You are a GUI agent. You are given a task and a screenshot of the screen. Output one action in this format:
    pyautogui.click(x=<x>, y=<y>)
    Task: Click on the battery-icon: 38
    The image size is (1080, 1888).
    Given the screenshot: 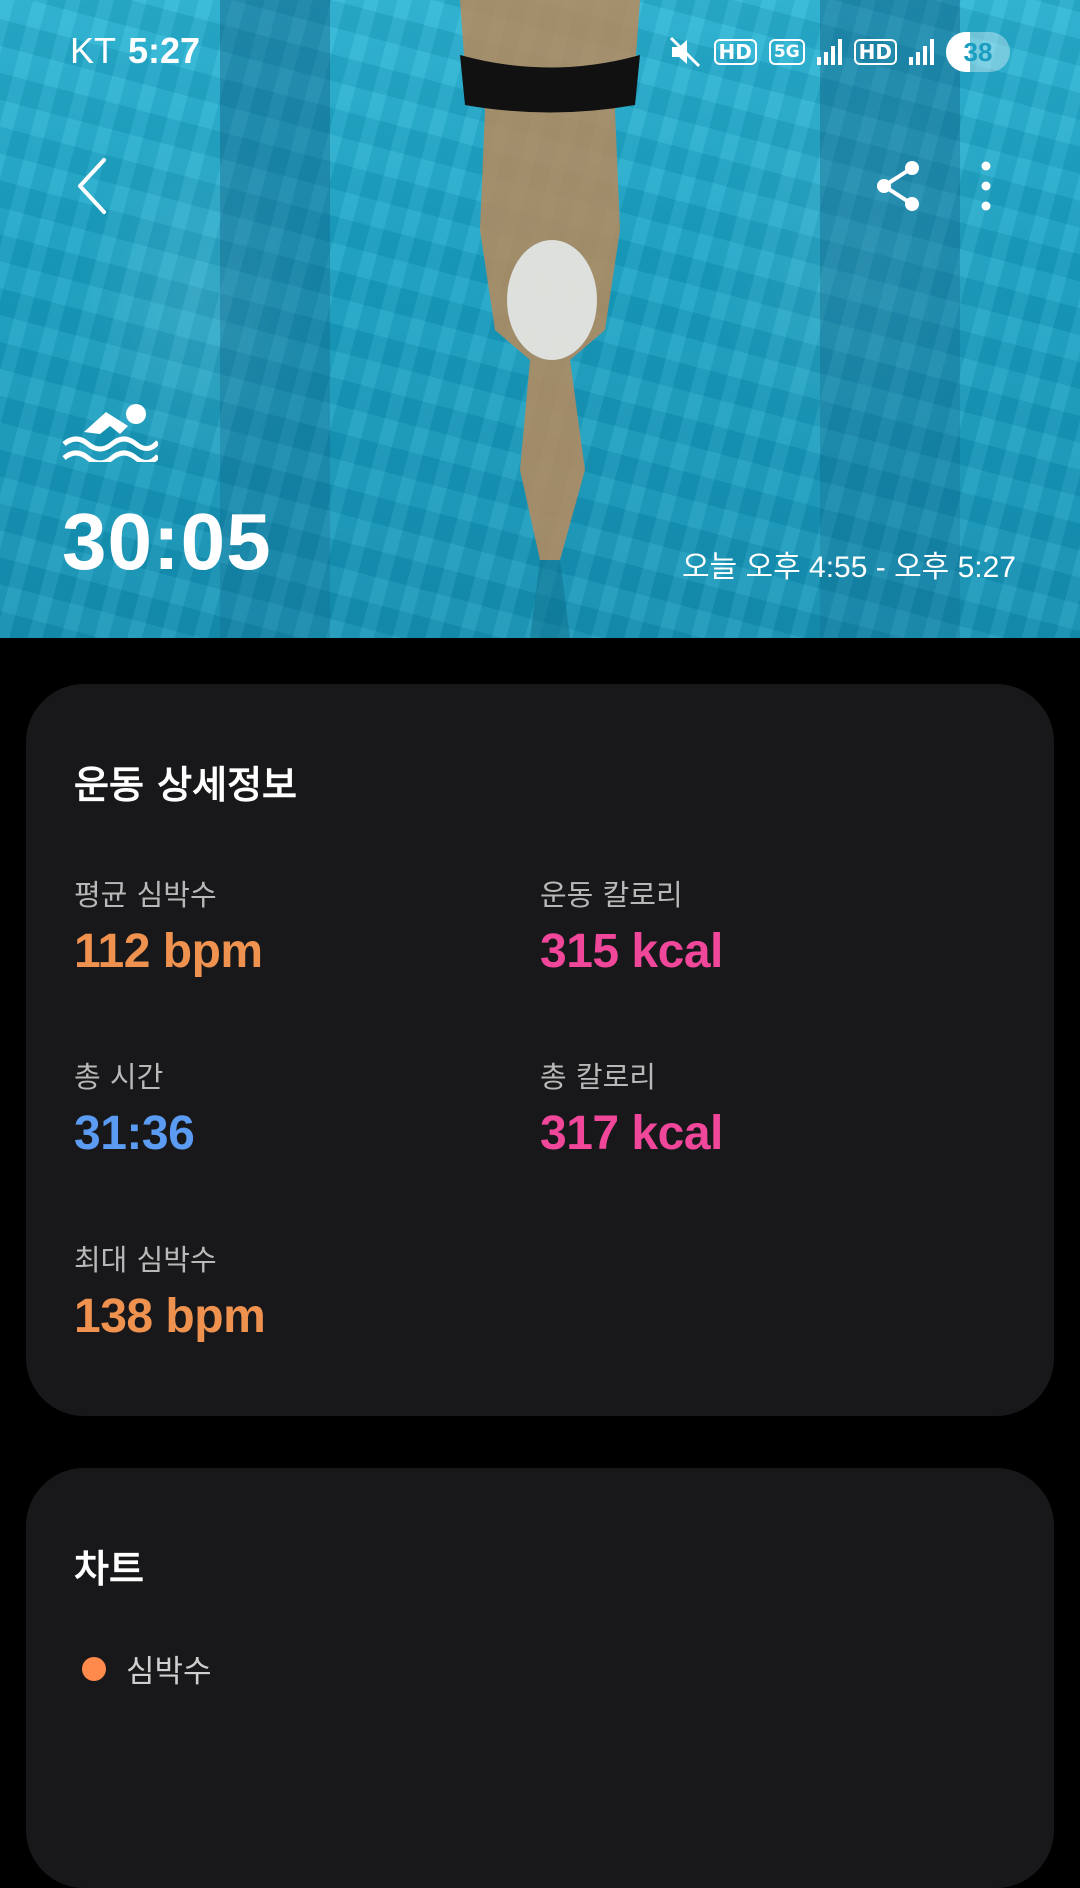 What is the action you would take?
    pyautogui.click(x=978, y=52)
    